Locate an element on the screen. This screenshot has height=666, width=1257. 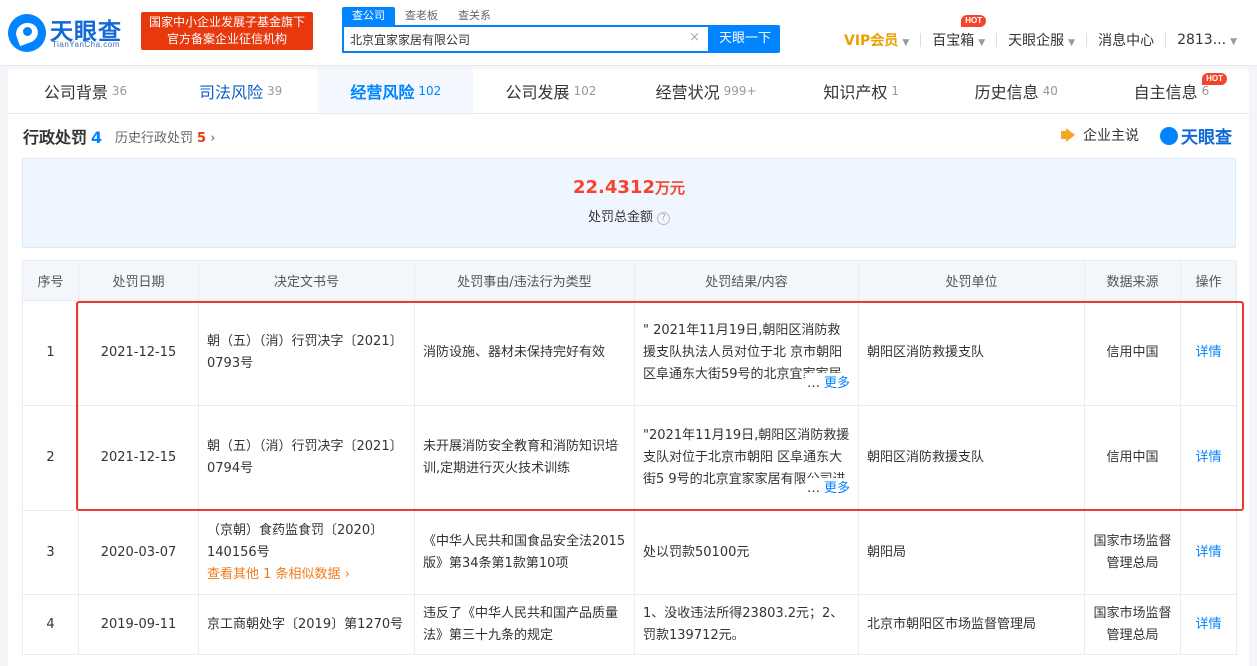
corp-voice-button: 企业主说 is located at coordinates (1100, 135).